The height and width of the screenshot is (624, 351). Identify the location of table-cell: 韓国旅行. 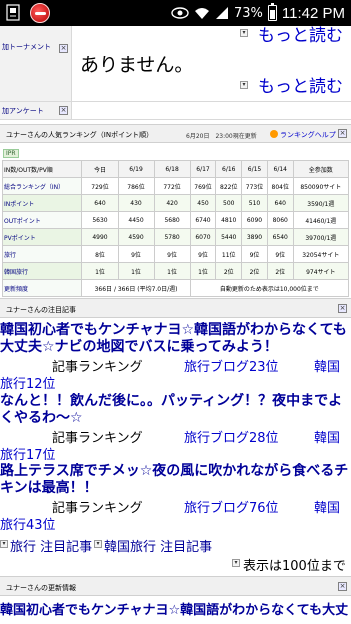
(42, 271).